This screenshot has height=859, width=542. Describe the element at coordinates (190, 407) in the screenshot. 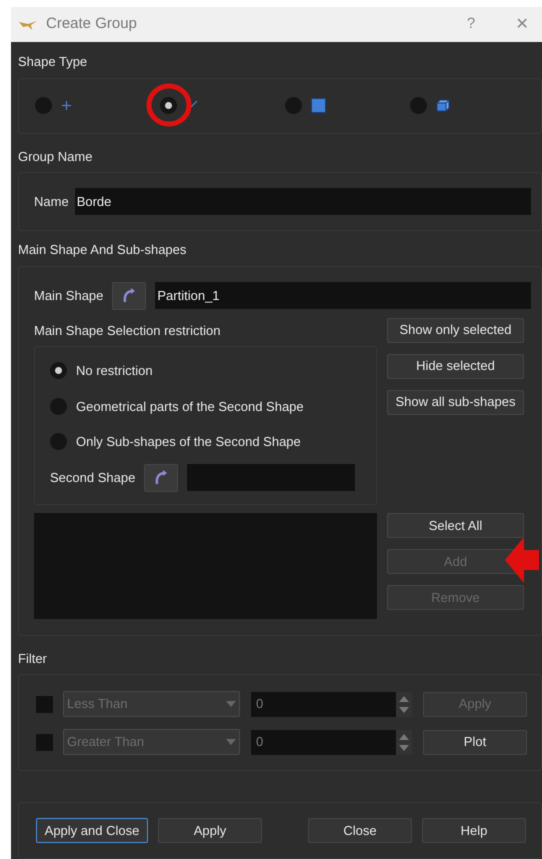

I see `radio-label: Geometrical parts of the Second Shape` at that location.